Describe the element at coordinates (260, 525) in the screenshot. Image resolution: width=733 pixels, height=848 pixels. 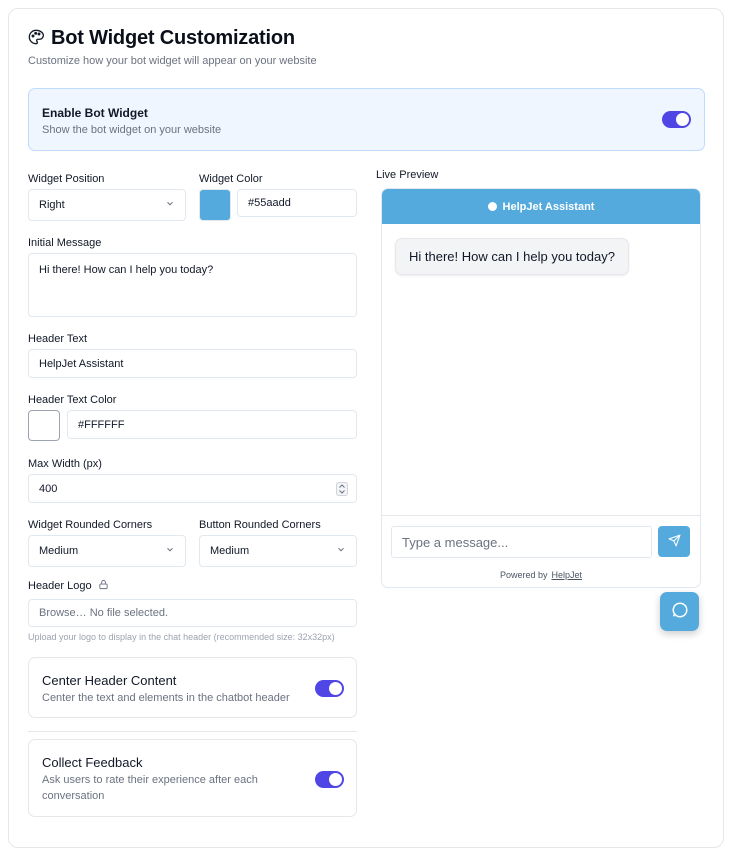
I see `button-corners-label: Button Rounded Corners` at that location.